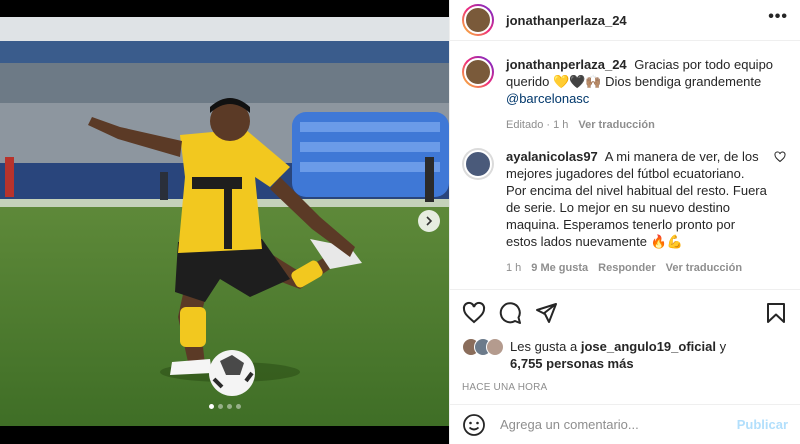 This screenshot has height=444, width=800. I want to click on likes-user-link: jose_angulo19_oficial, so click(648, 346).